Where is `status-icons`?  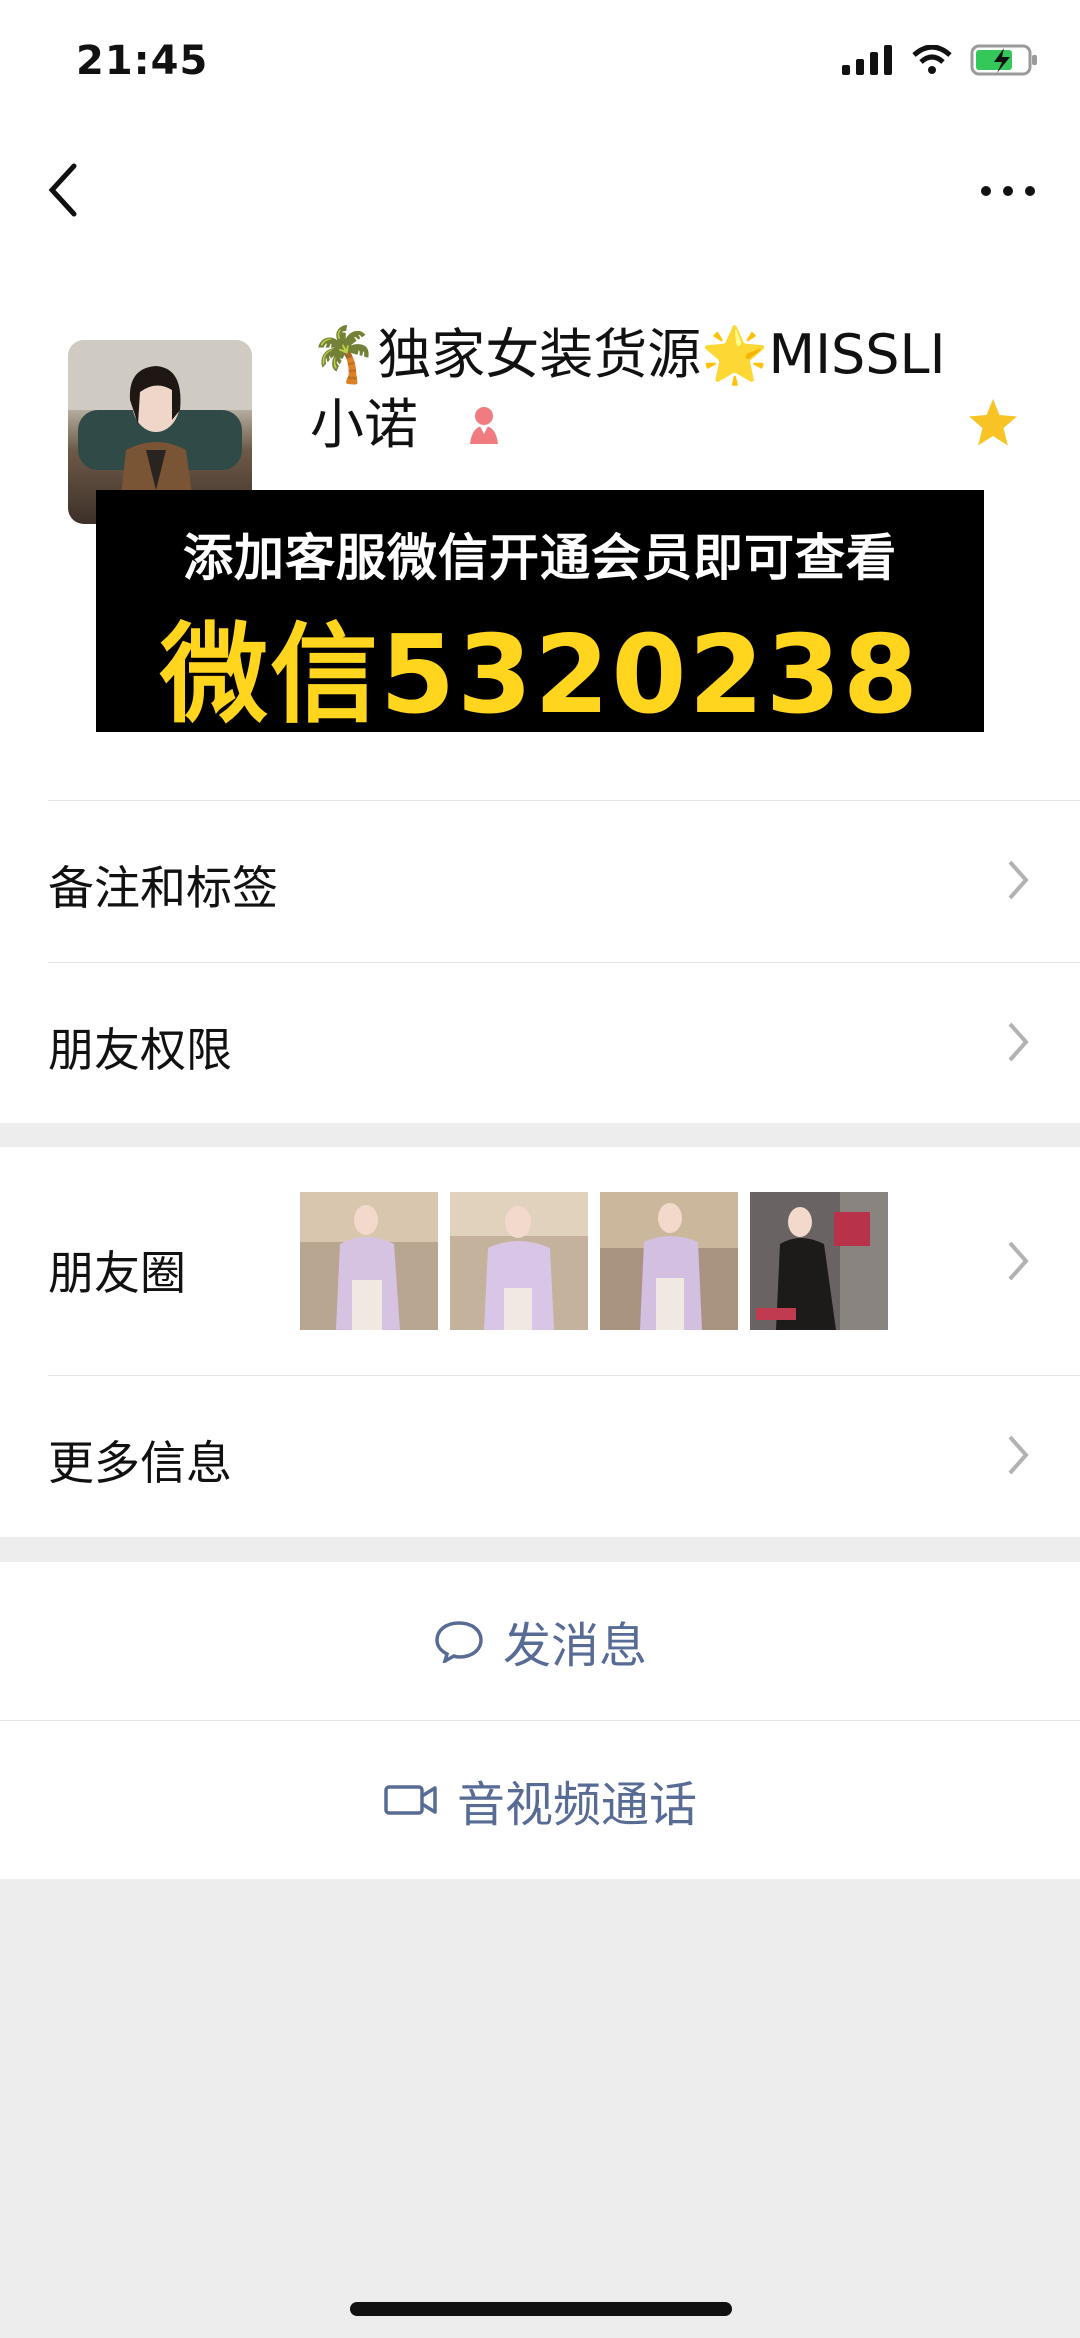
status-icons is located at coordinates (941, 60).